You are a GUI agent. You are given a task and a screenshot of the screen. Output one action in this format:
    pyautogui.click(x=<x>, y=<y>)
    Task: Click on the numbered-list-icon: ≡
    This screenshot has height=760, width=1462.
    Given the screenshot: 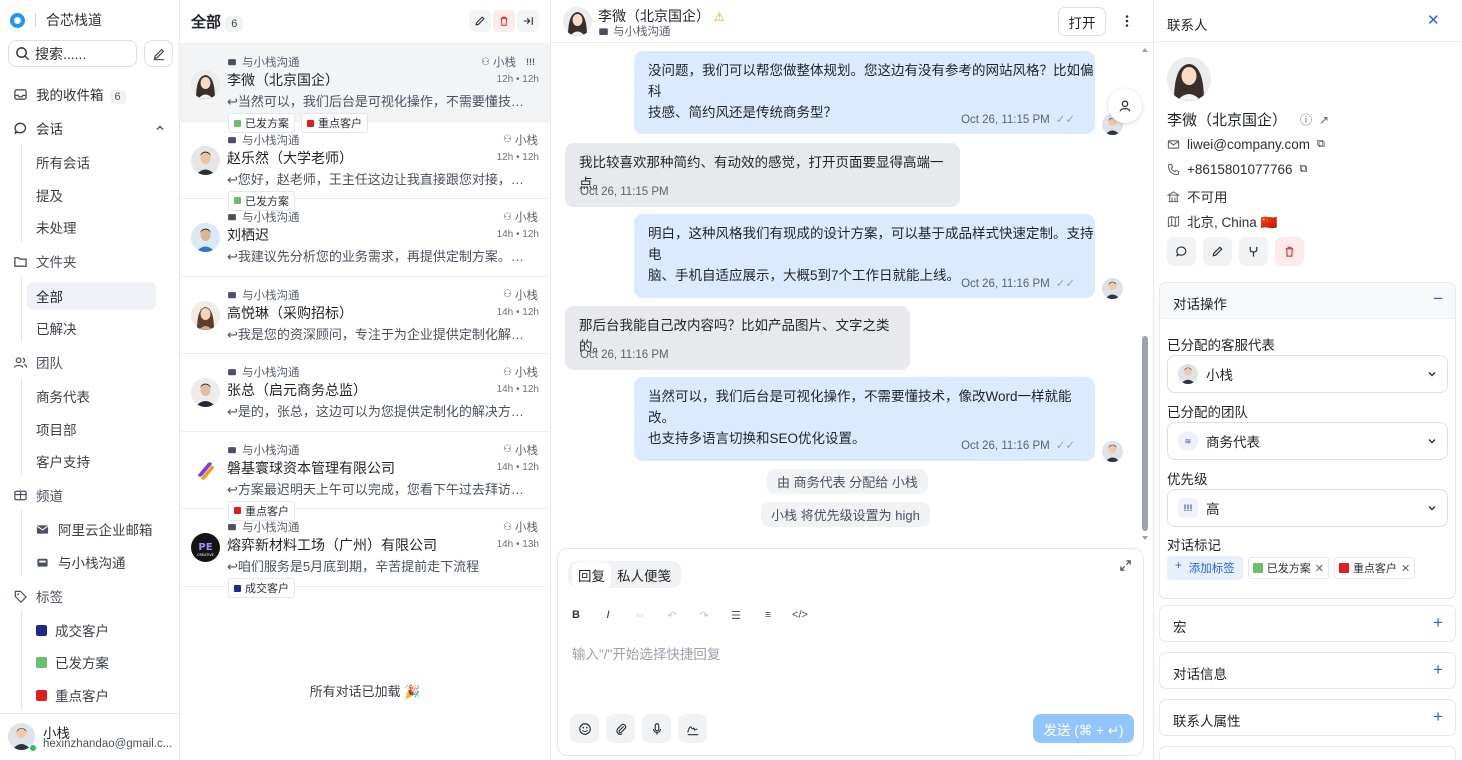 What is the action you would take?
    pyautogui.click(x=768, y=615)
    